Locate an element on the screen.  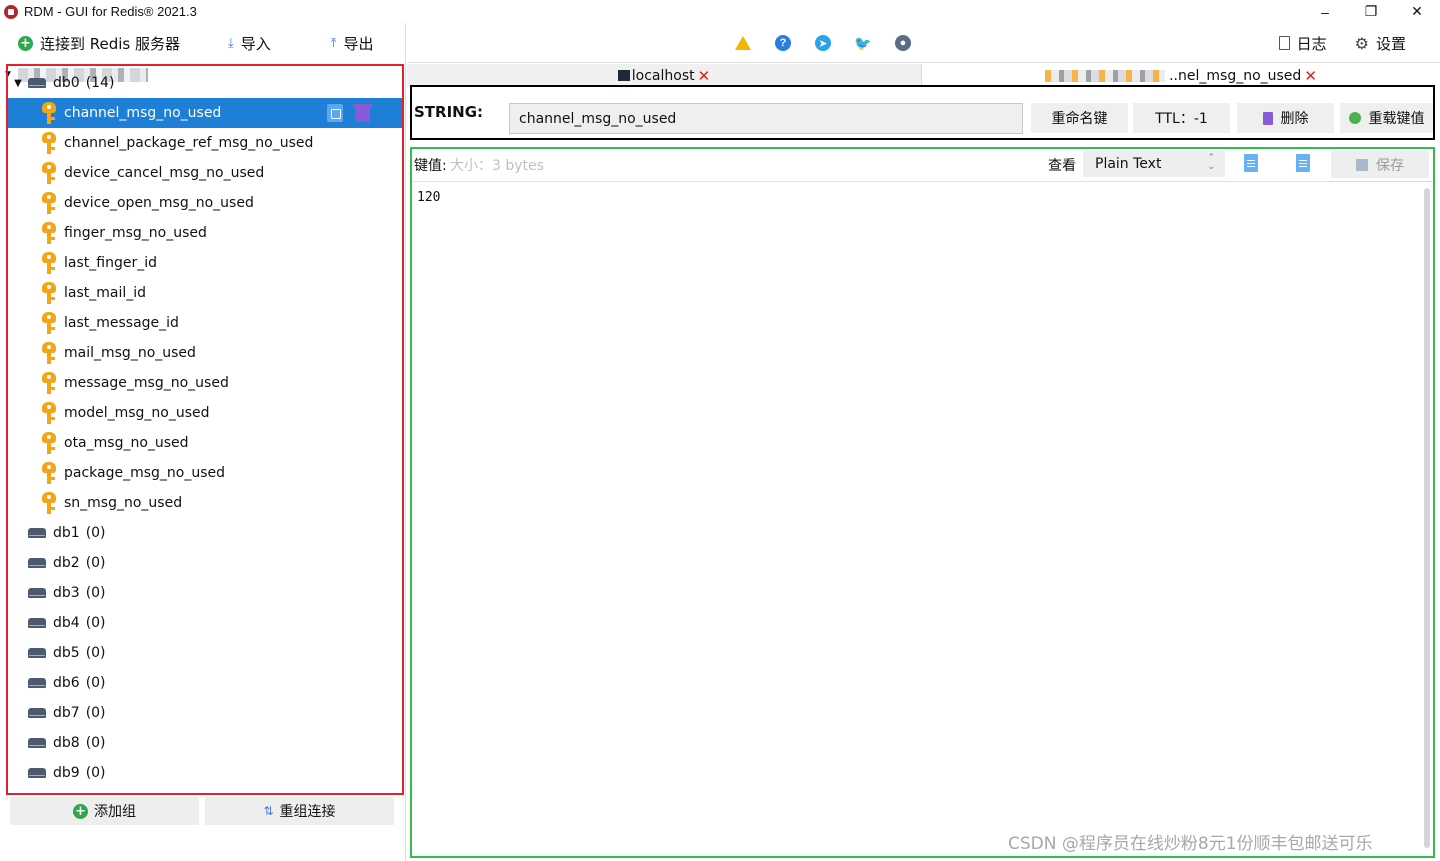
db-name: db9 is located at coordinates (66, 773).